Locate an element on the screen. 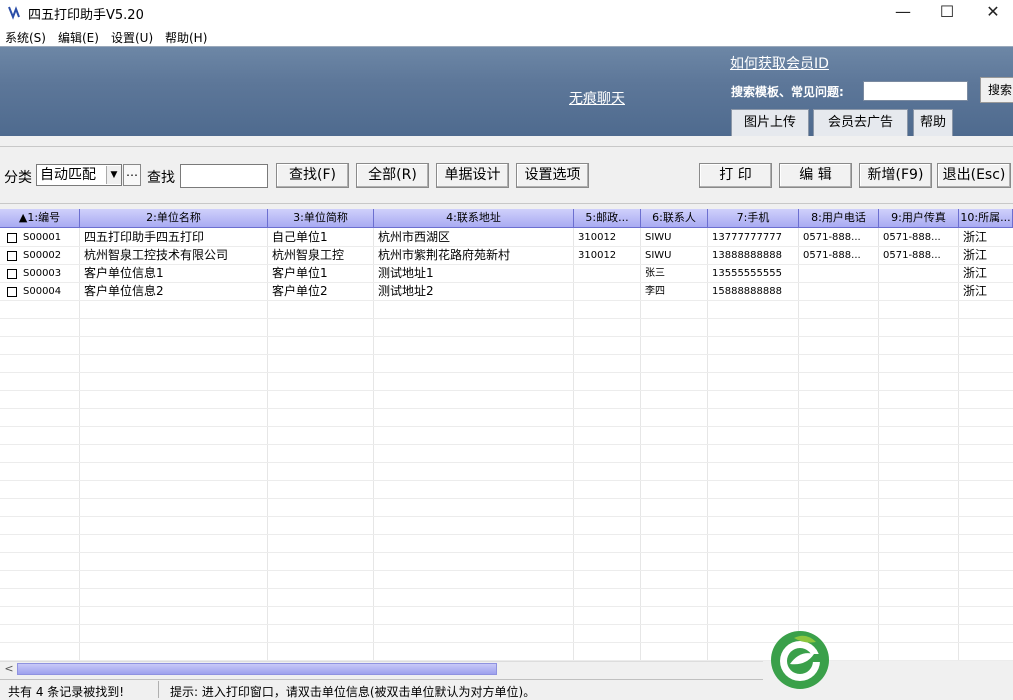  column-header: 2:单位名称 is located at coordinates (174, 218).